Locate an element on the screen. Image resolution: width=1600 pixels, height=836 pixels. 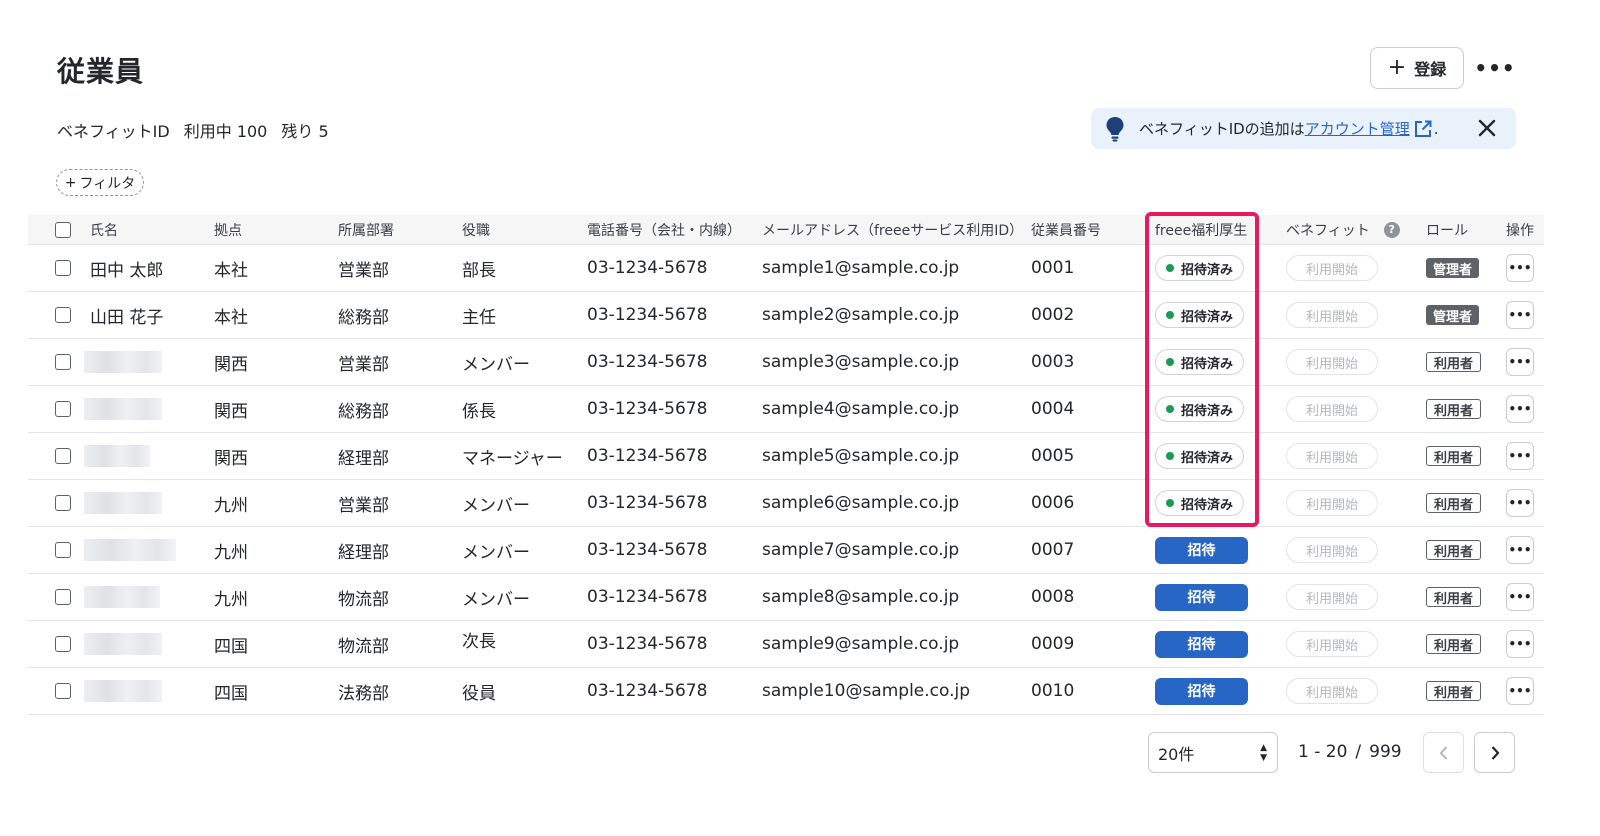
cell-employee-number: 0006 is located at coordinates (1053, 503).